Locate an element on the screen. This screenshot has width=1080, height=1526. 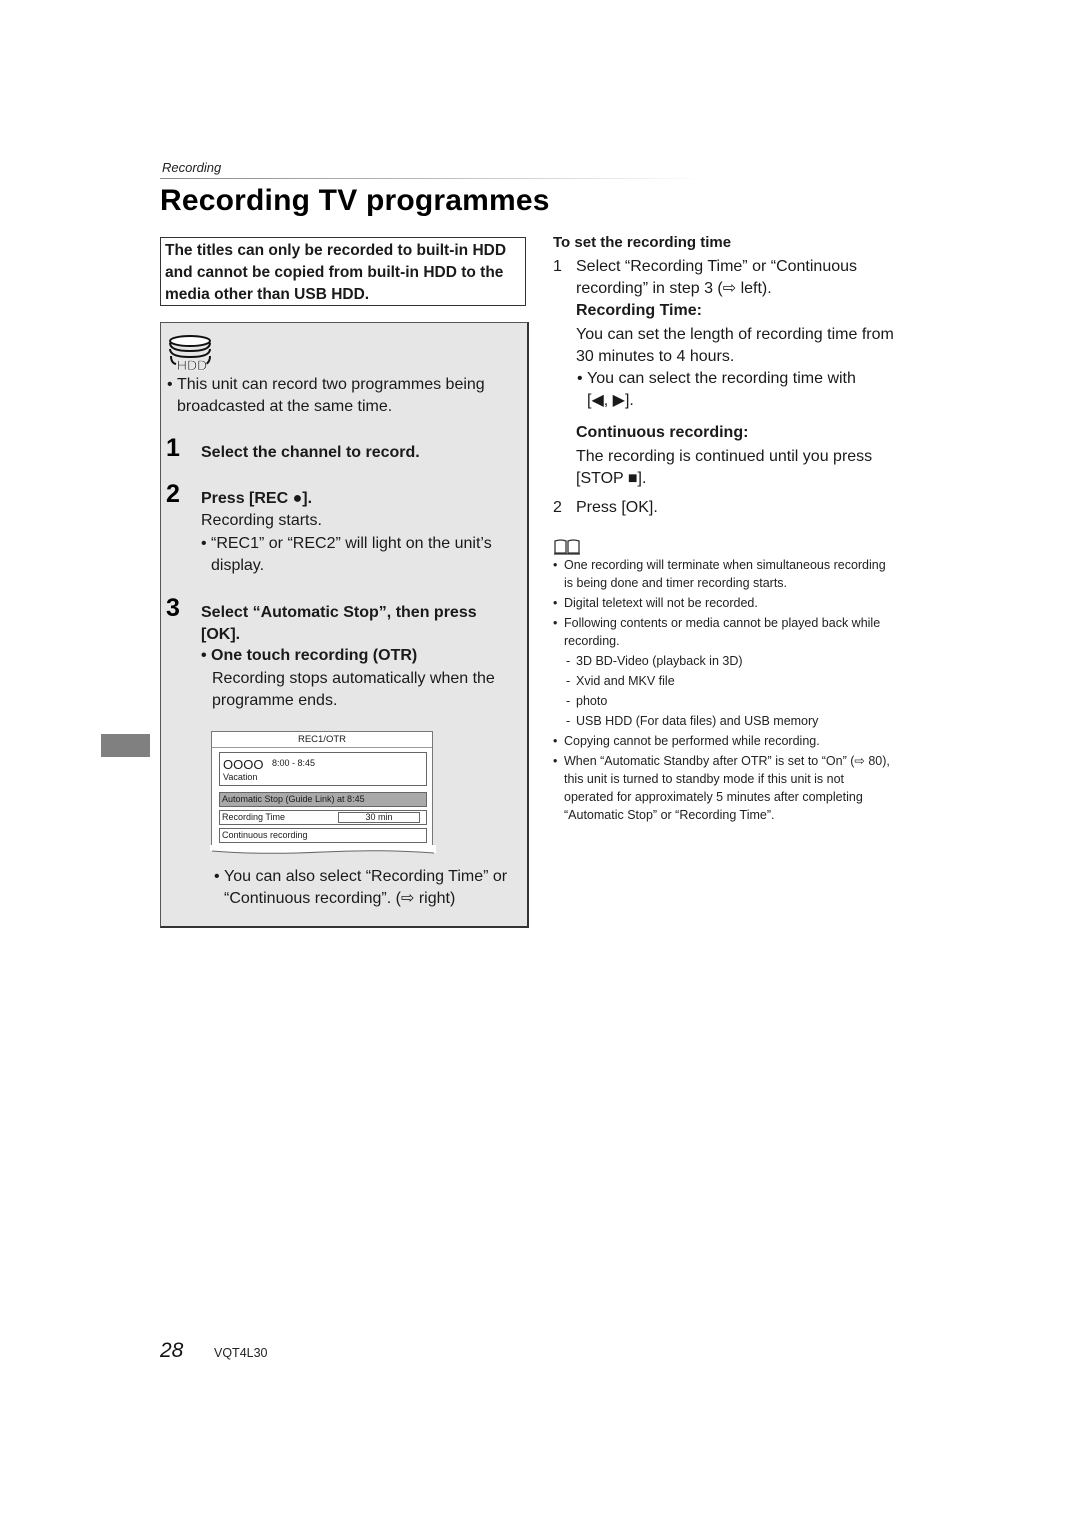
note-item: Digital teletext will not be recorded. is located at coordinates (744, 603).